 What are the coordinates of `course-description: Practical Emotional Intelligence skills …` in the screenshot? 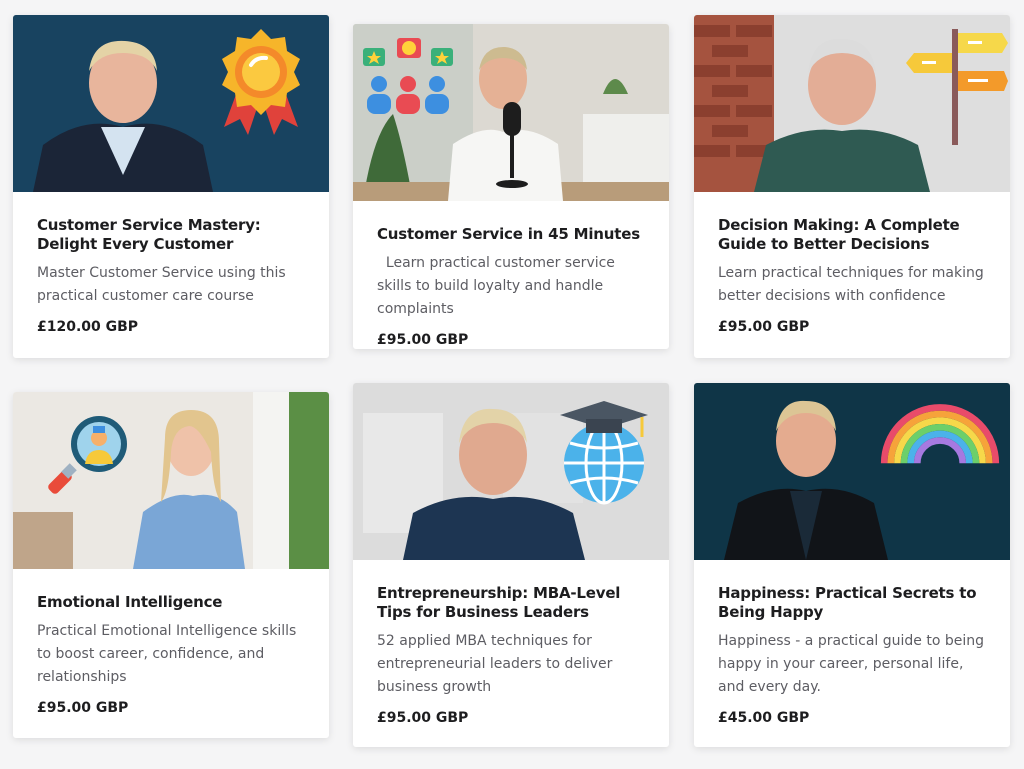 It's located at (169, 654).